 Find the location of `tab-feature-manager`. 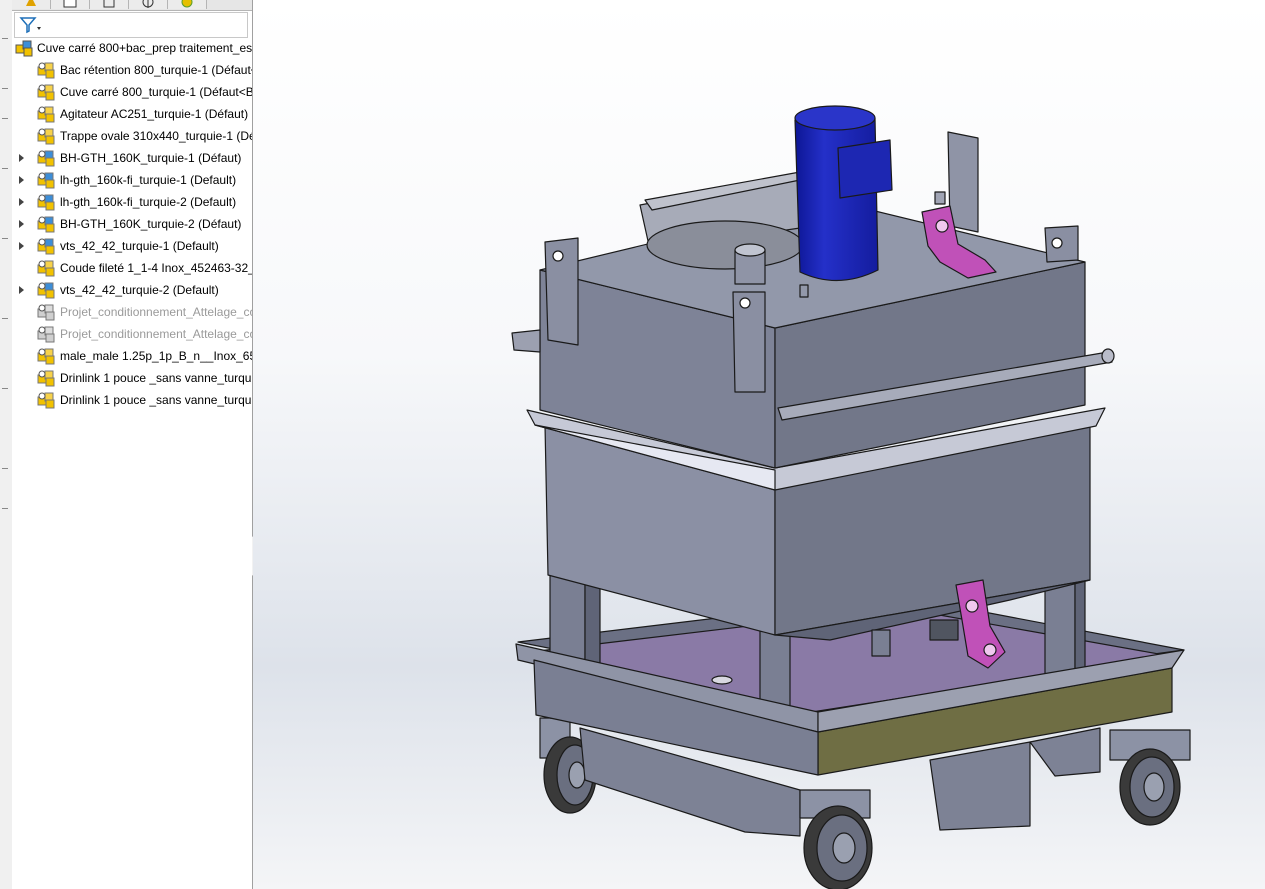

tab-feature-manager is located at coordinates (31, 4).